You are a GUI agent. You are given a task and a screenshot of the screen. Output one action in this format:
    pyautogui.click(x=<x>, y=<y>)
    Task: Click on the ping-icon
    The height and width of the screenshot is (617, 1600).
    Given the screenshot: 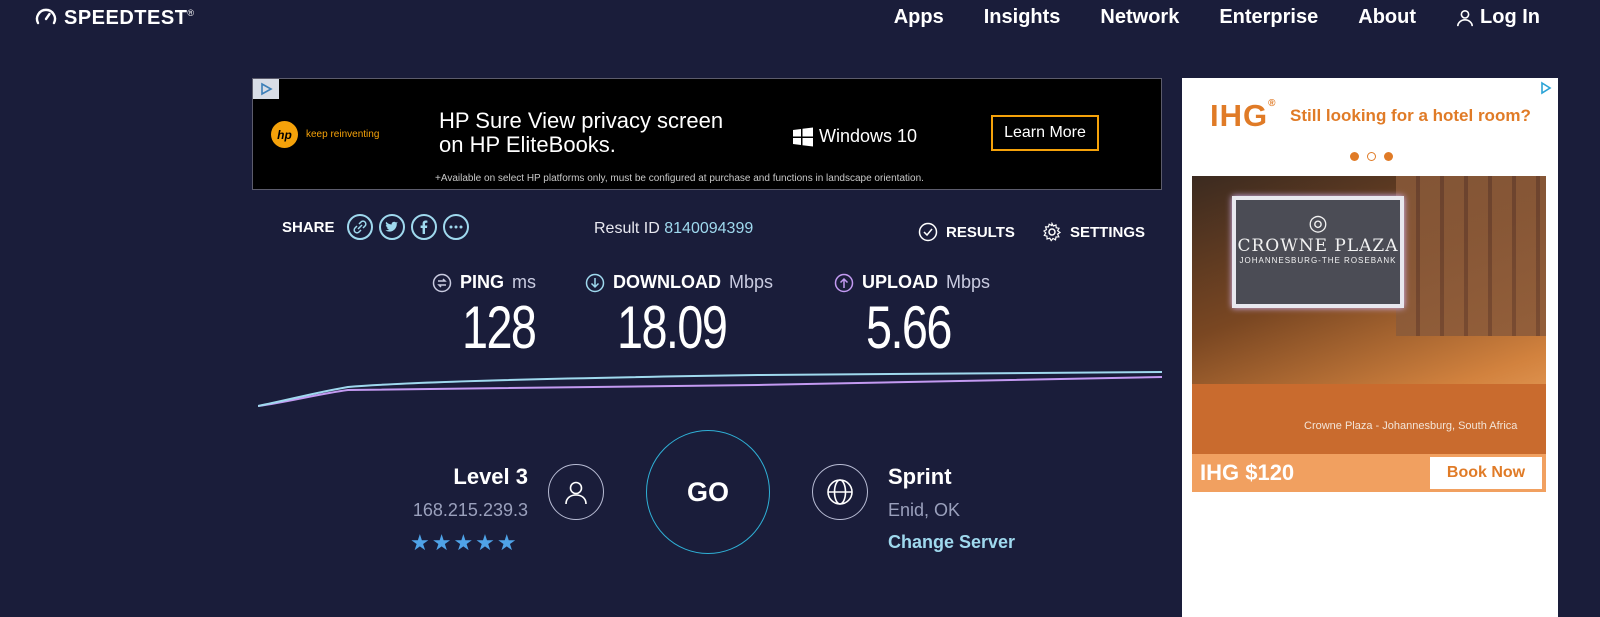 What is the action you would take?
    pyautogui.click(x=442, y=282)
    